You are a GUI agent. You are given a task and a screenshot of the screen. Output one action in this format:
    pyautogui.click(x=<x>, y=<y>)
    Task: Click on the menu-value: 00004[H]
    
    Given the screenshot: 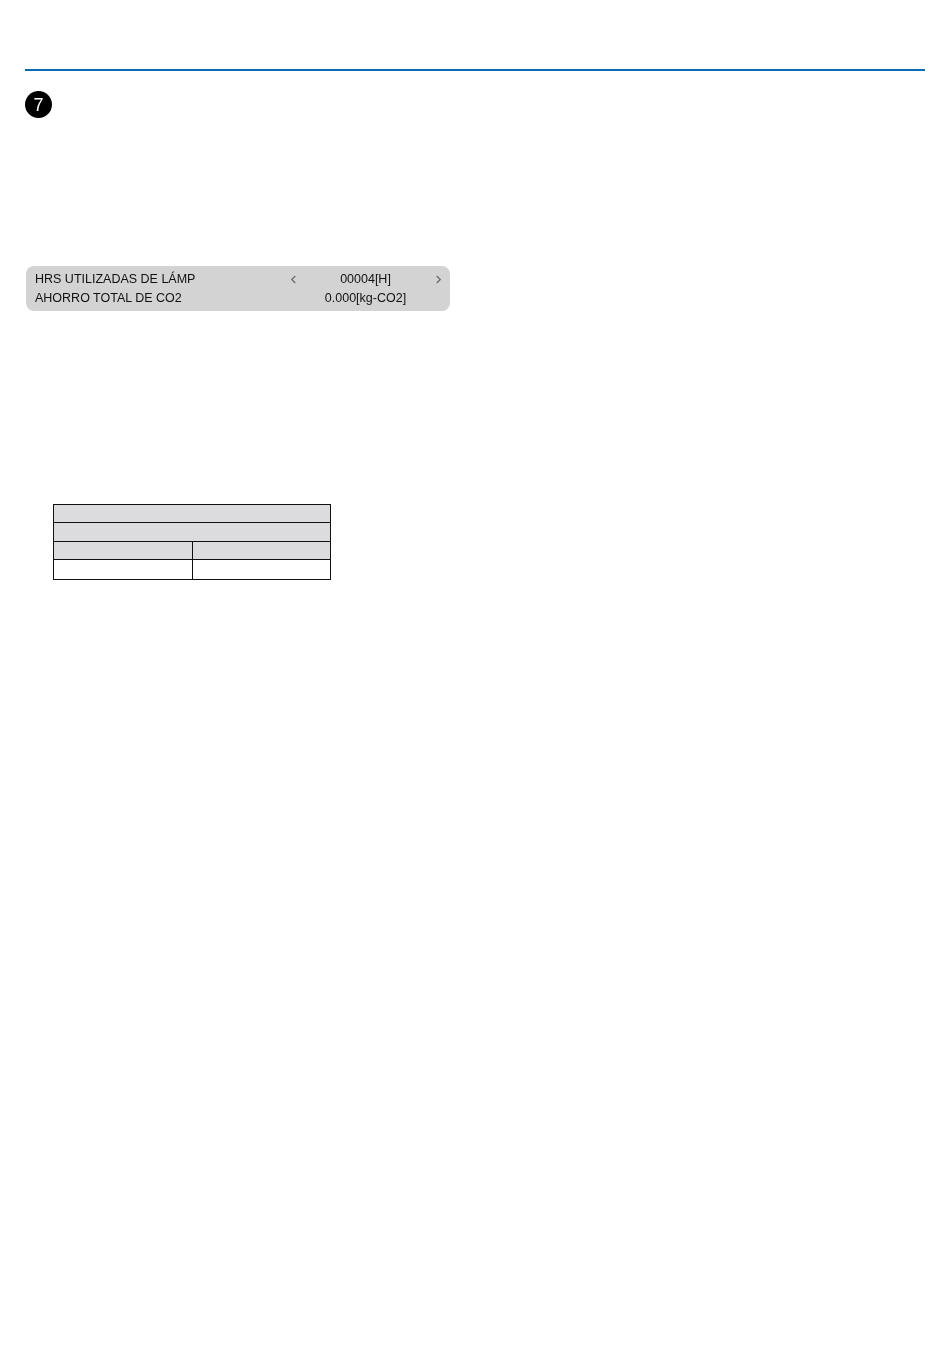 What is the action you would take?
    pyautogui.click(x=365, y=279)
    